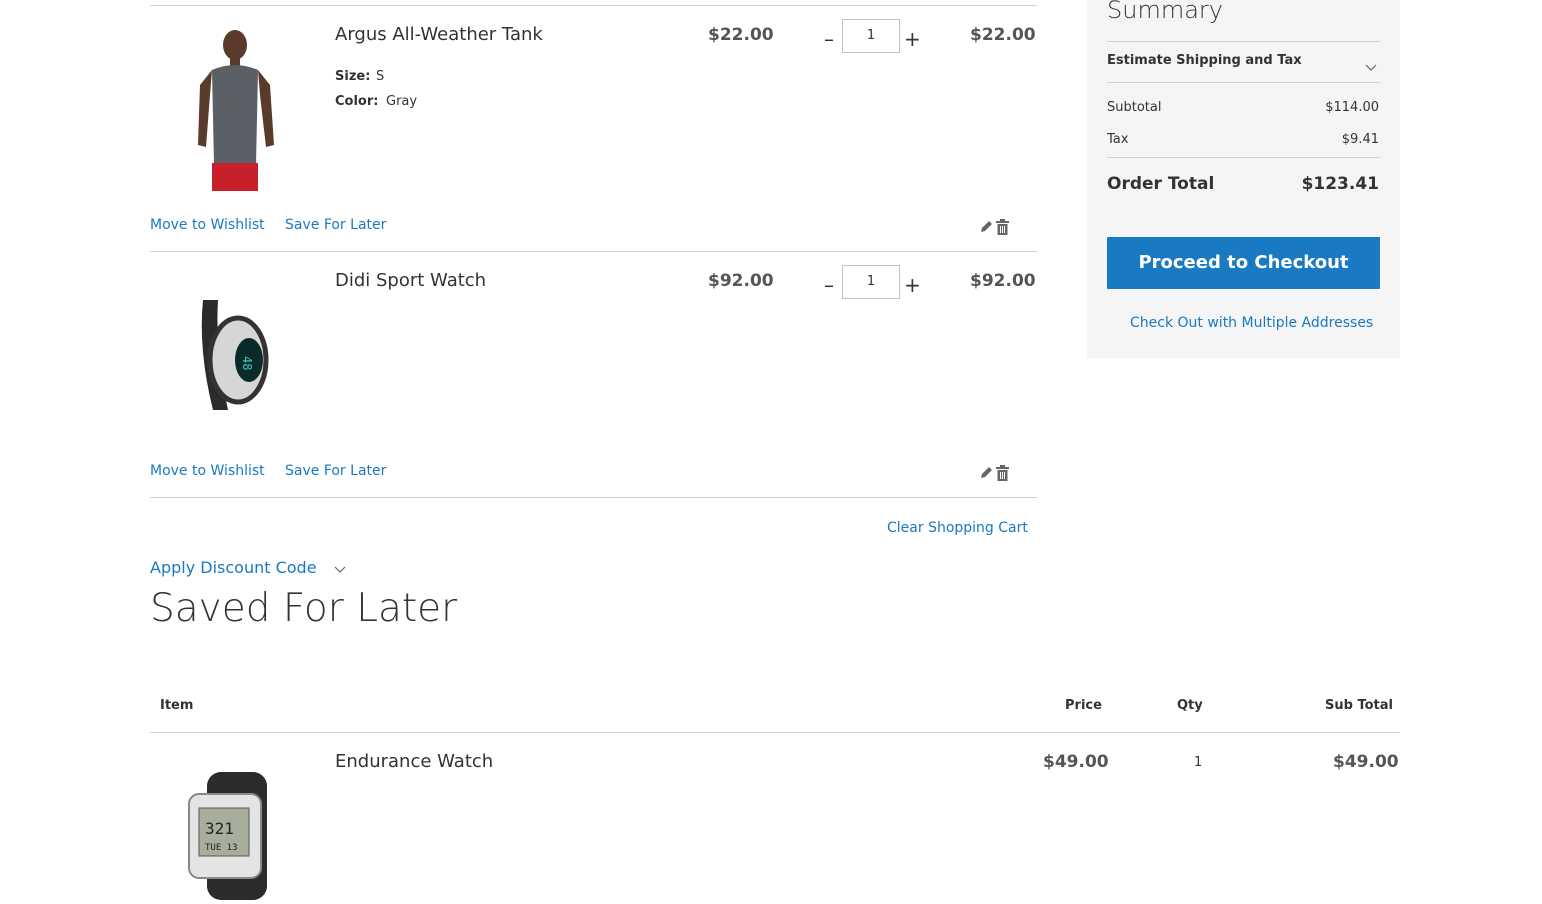  Describe the element at coordinates (741, 281) in the screenshot. I see `cart-item-price: $92.00` at that location.